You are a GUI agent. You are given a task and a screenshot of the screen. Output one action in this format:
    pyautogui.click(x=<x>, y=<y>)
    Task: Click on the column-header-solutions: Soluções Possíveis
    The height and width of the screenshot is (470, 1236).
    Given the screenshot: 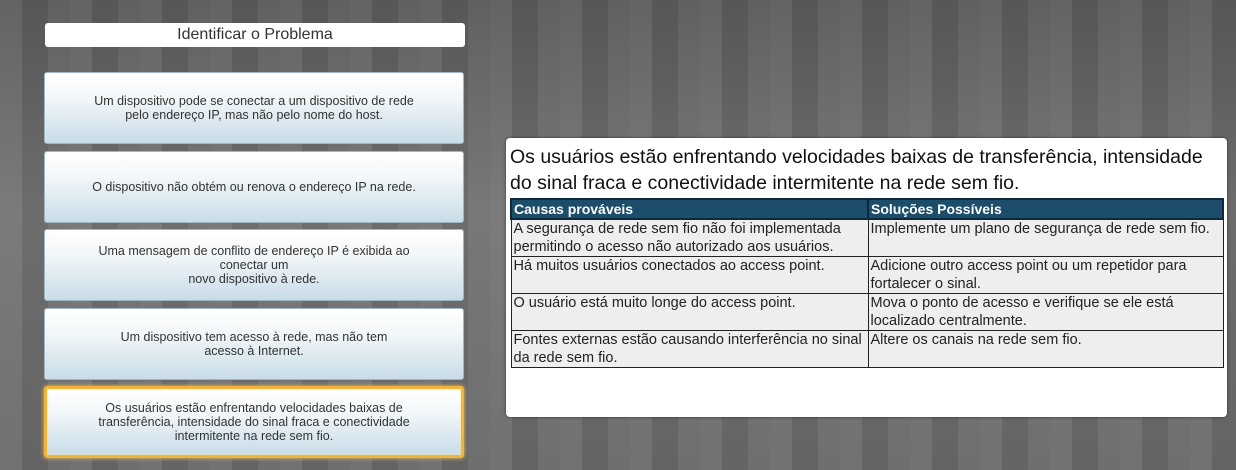 What is the action you would take?
    pyautogui.click(x=1045, y=209)
    